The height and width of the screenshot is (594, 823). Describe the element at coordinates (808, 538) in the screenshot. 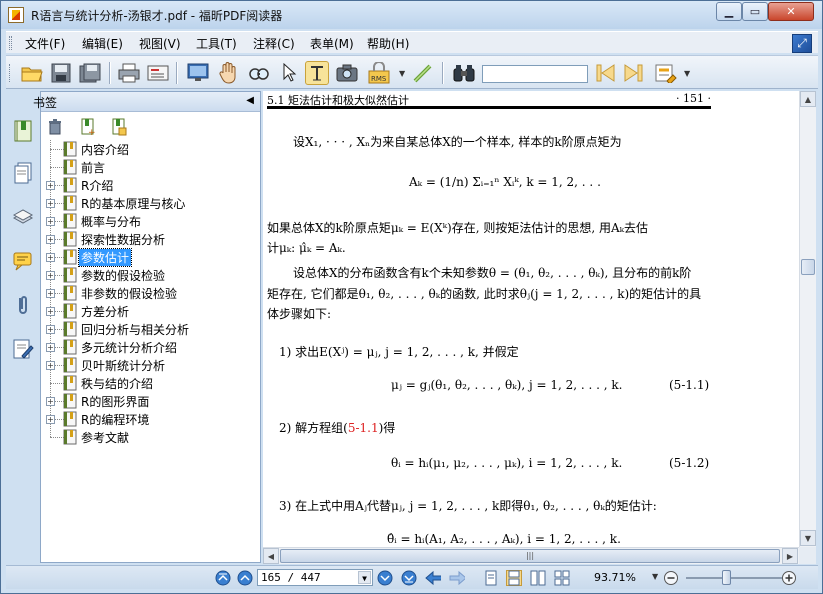

I see `scroll-down-icon: ▼` at that location.